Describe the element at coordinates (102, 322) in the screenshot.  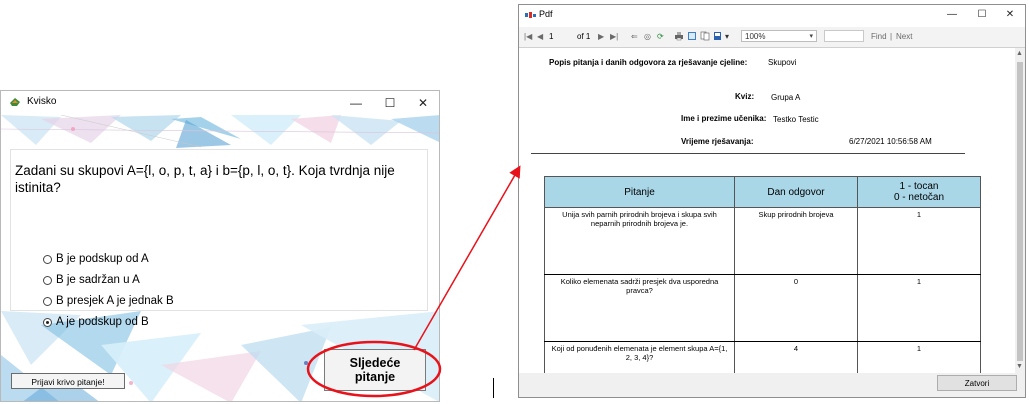
I see `option-label: A je podskup od B` at that location.